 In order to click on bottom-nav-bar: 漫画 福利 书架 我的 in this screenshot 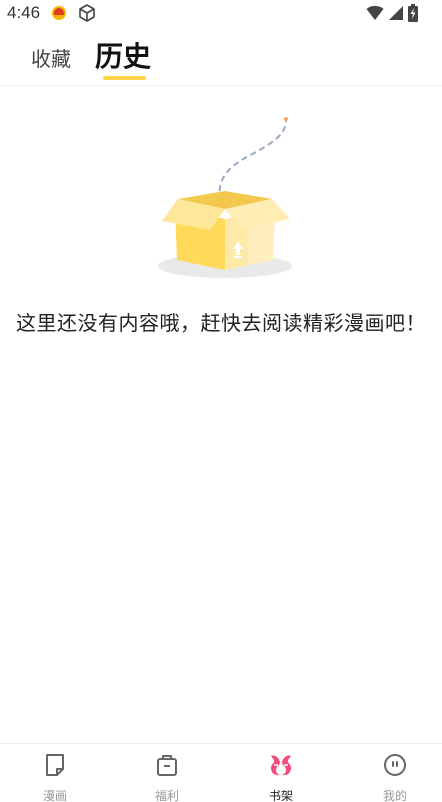, I will do `click(221, 772)`.